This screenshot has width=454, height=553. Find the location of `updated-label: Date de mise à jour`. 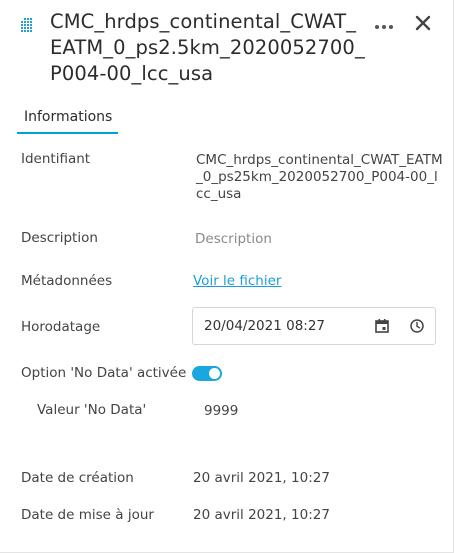

updated-label: Date de mise à jour is located at coordinates (87, 515).